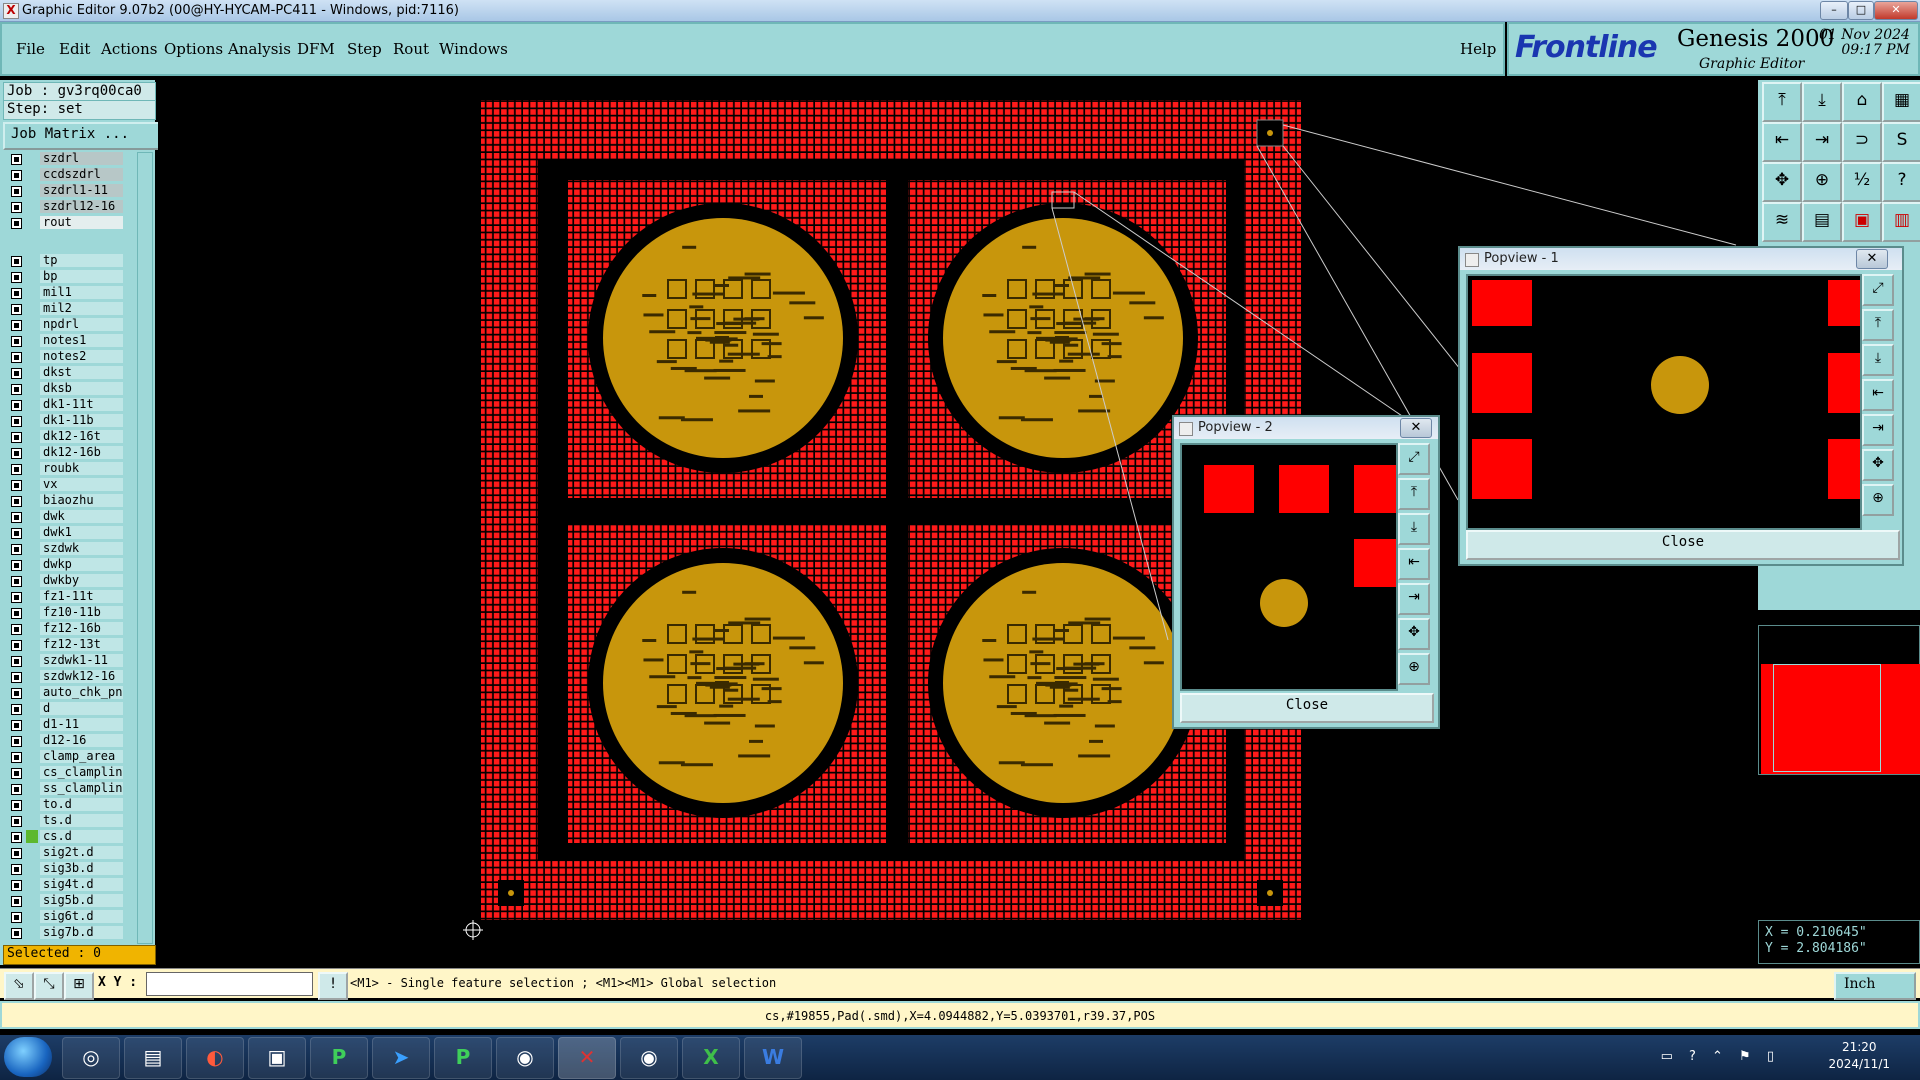 The image size is (1920, 1080). I want to click on layer-row: sig2t.d, so click(63, 853).